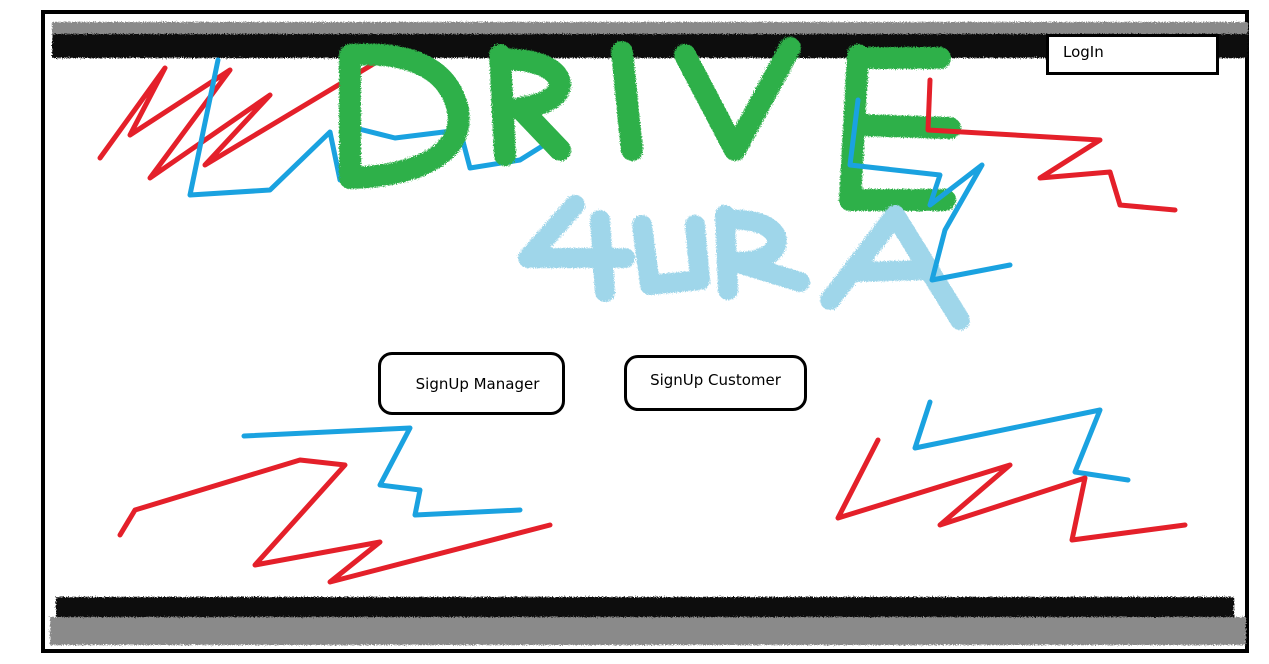  I want to click on signup-customer-label: SignUp Customer, so click(715, 380).